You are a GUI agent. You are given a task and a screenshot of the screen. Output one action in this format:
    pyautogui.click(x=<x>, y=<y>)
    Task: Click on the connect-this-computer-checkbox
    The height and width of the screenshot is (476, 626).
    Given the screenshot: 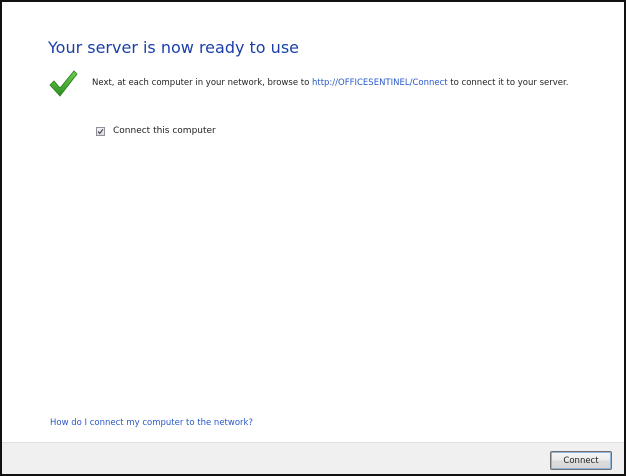 What is the action you would take?
    pyautogui.click(x=100, y=131)
    